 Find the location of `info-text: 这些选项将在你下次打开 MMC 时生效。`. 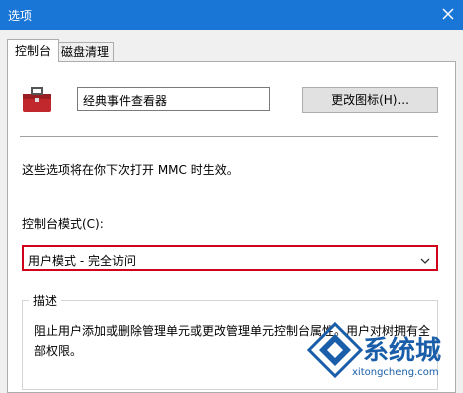

info-text: 这些选项将在你下次打开 MMC 时生效。 is located at coordinates (130, 170).